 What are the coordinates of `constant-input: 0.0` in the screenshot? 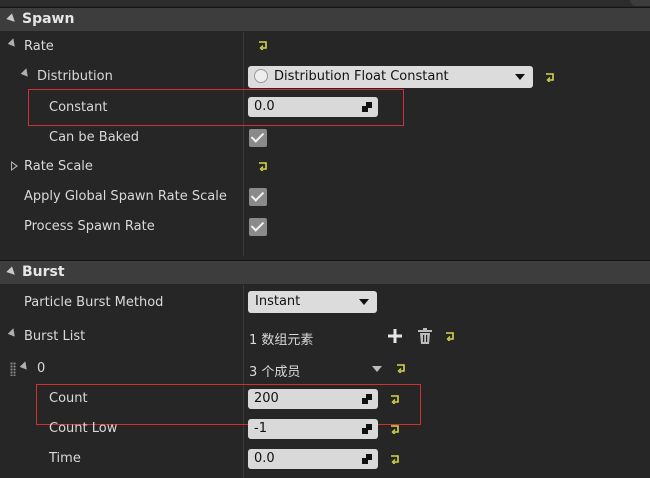 It's located at (313, 107).